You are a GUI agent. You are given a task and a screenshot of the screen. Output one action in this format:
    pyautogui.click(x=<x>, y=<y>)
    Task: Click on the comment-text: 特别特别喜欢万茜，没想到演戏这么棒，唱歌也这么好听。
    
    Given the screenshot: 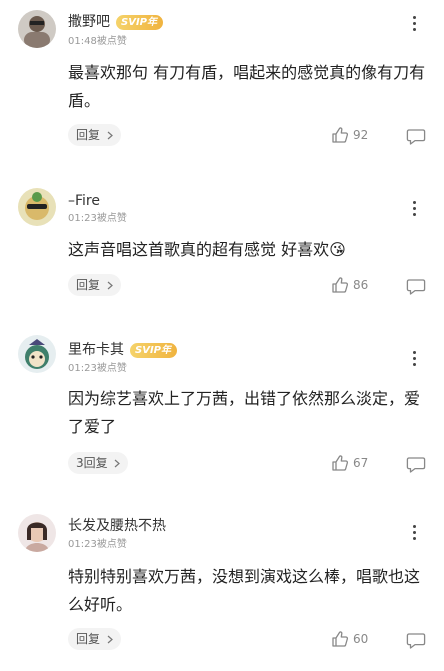 What is the action you would take?
    pyautogui.click(x=244, y=590)
    